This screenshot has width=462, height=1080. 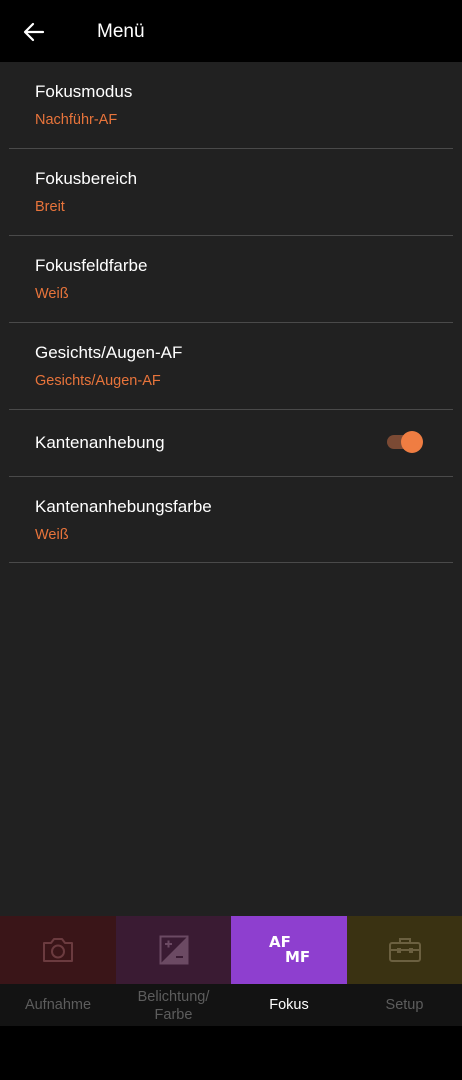 I want to click on exposure-compensation-icon, so click(x=173, y=950).